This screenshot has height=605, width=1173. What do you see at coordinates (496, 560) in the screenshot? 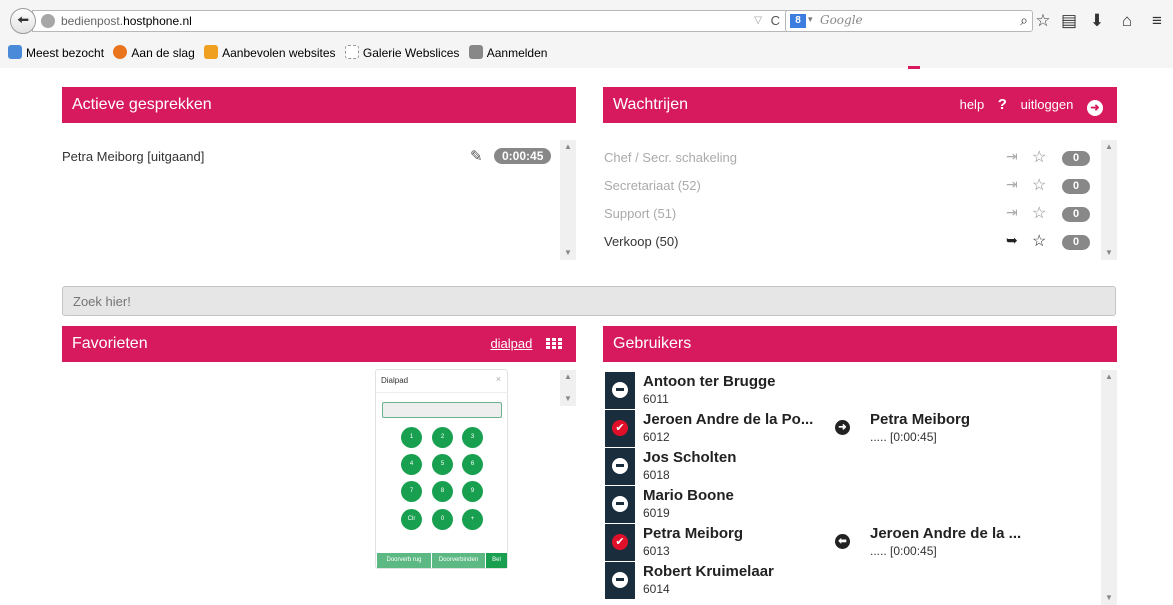
I see `call-button: Bel` at bounding box center [496, 560].